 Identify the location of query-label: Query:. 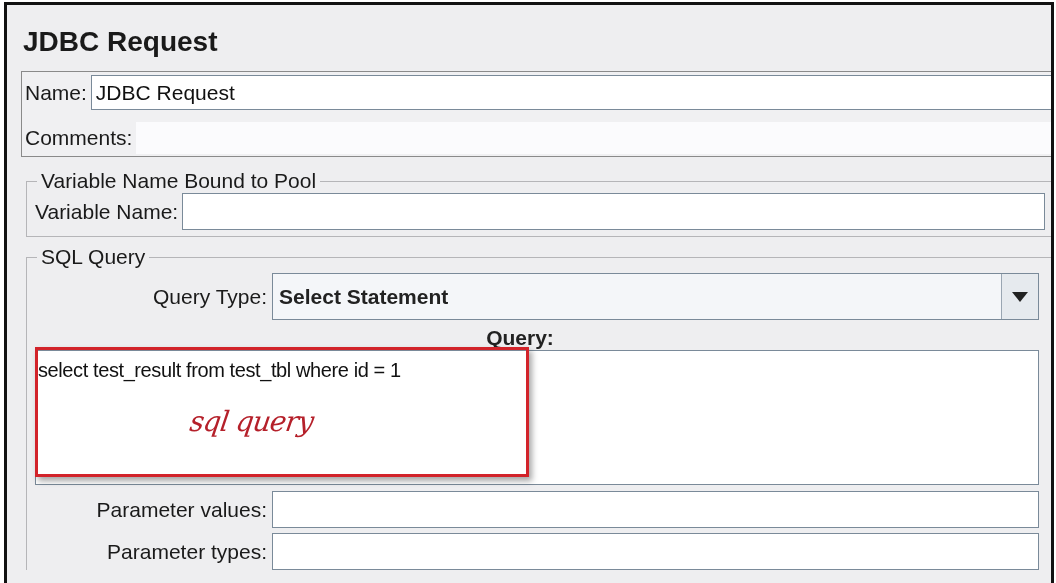
(520, 338).